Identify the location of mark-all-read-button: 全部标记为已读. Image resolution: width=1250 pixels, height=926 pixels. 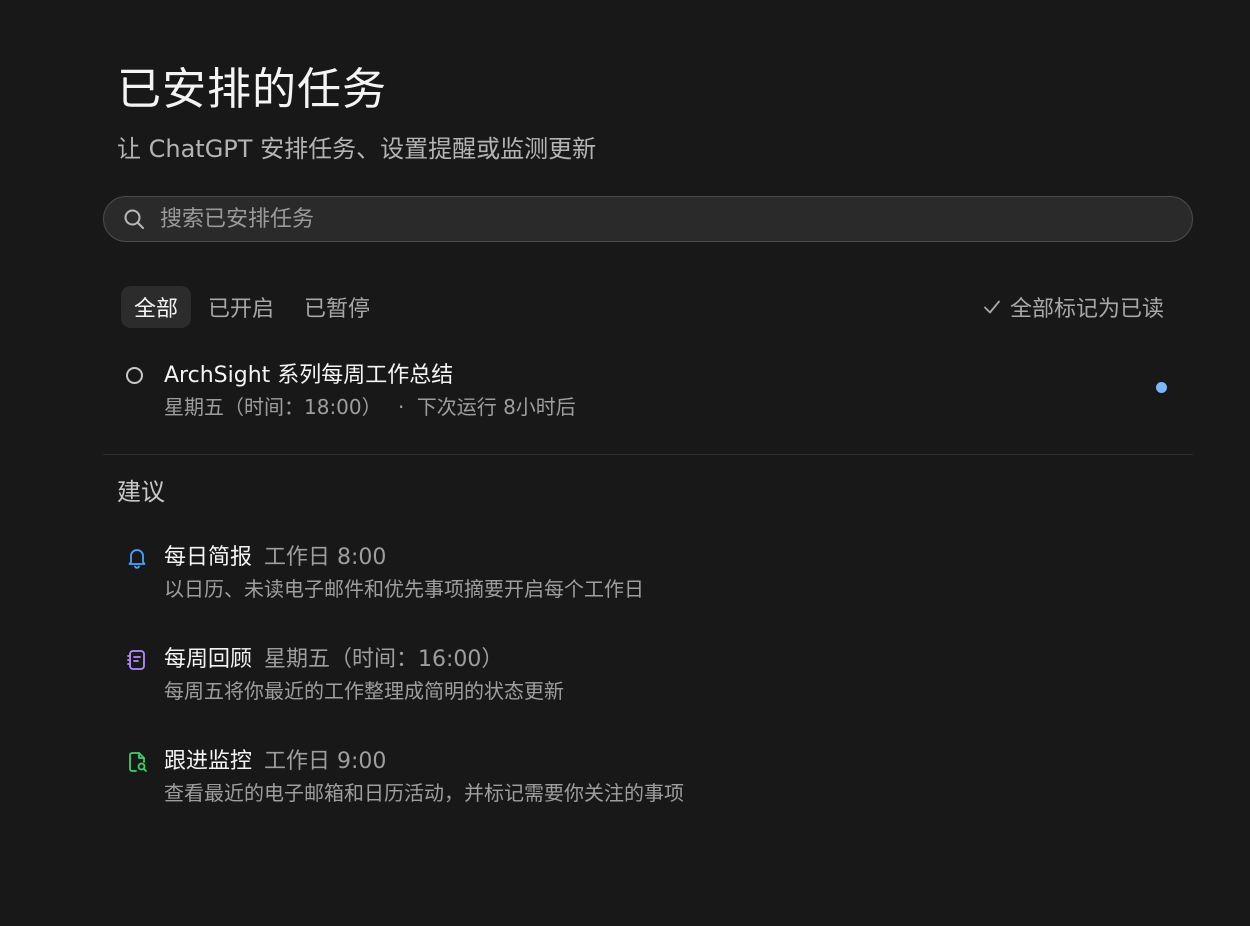
(1073, 307).